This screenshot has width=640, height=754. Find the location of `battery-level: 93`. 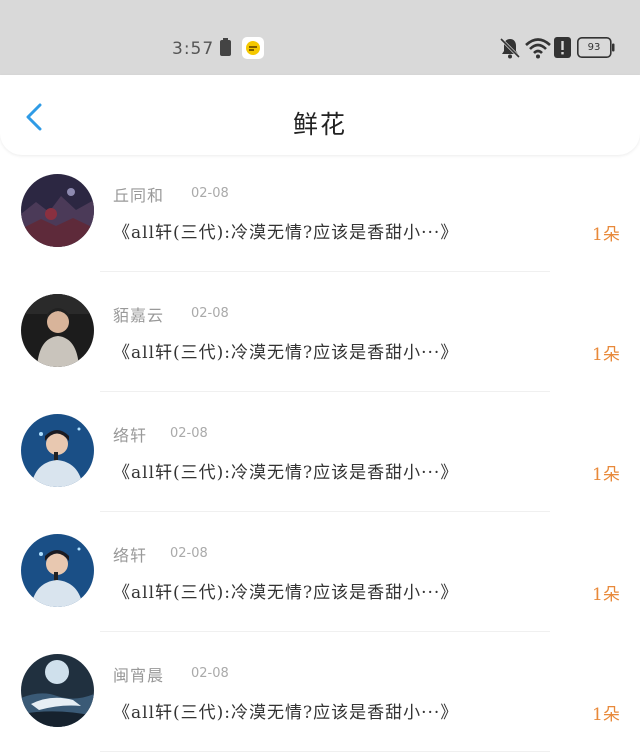

battery-level: 93 is located at coordinates (594, 47).